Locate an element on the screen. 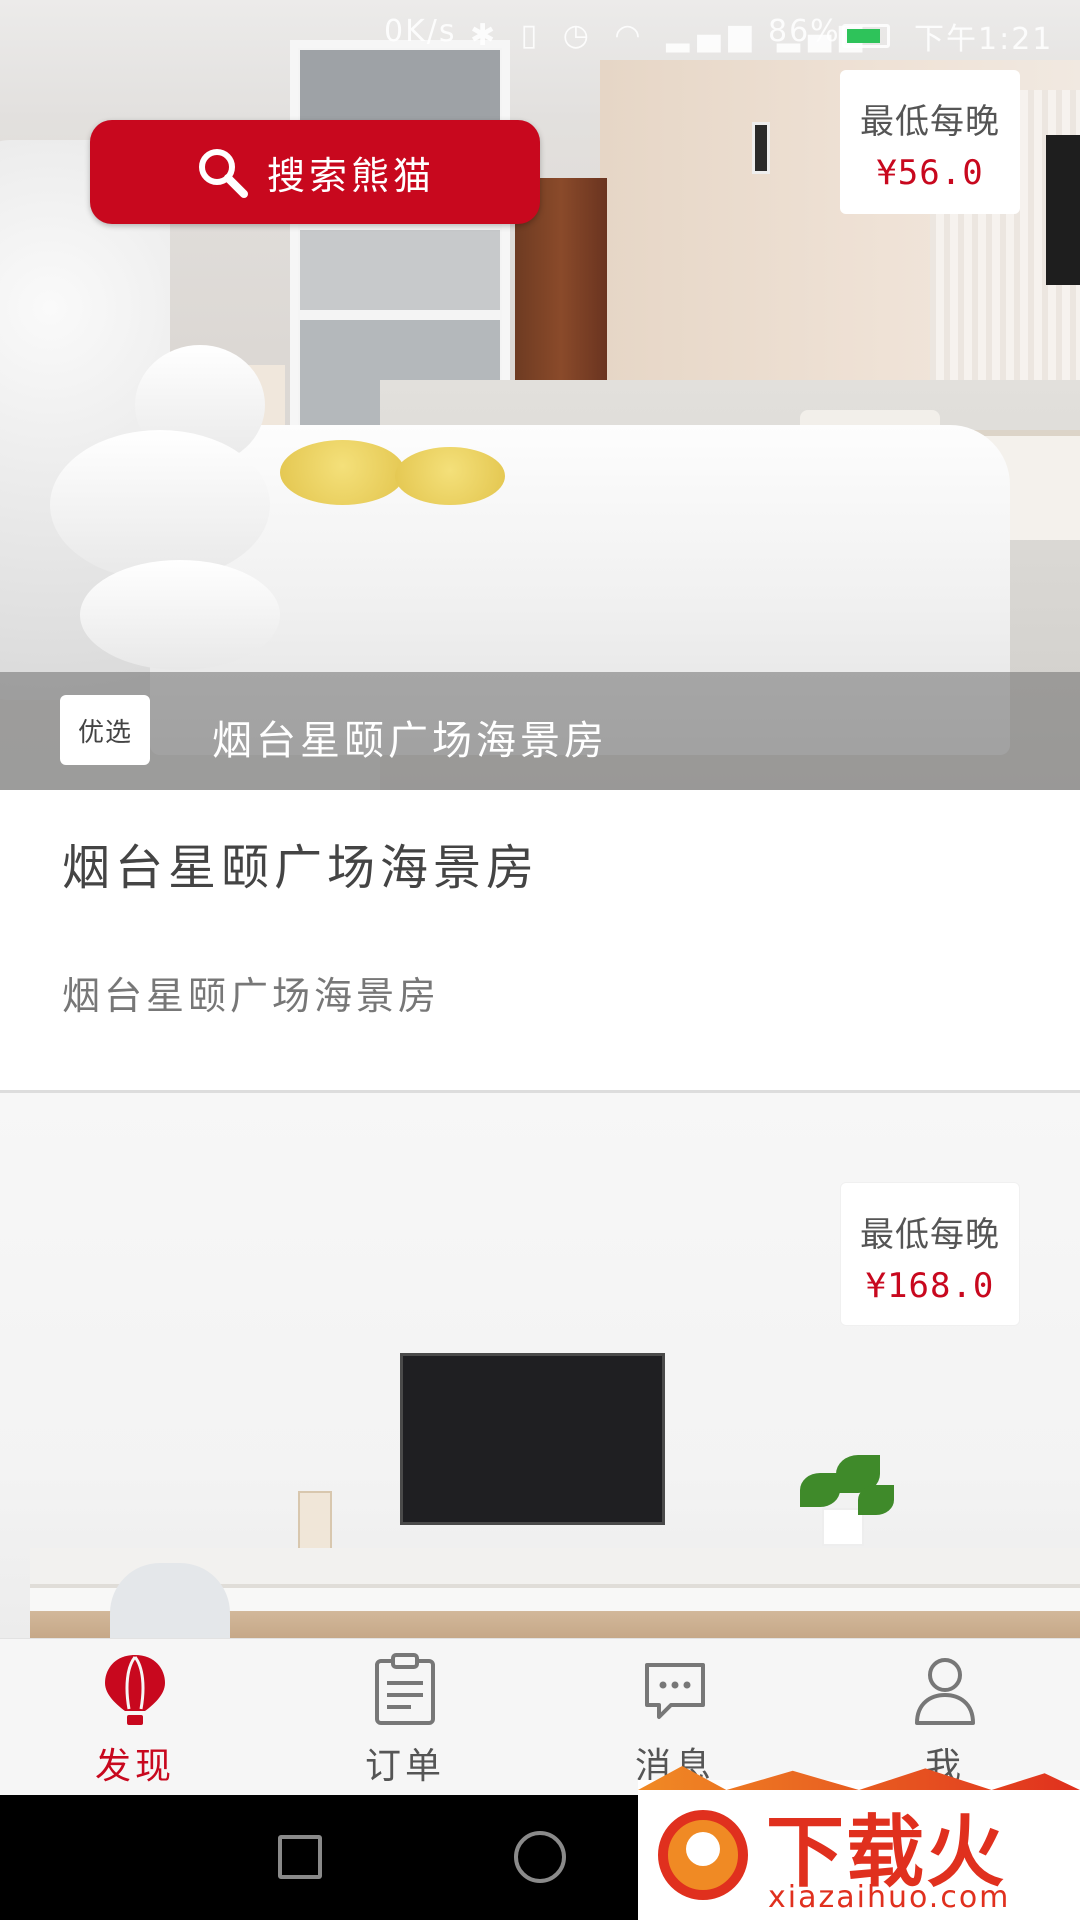 The width and height of the screenshot is (1080, 1920). tab-orders: 订单 is located at coordinates (405, 1717).